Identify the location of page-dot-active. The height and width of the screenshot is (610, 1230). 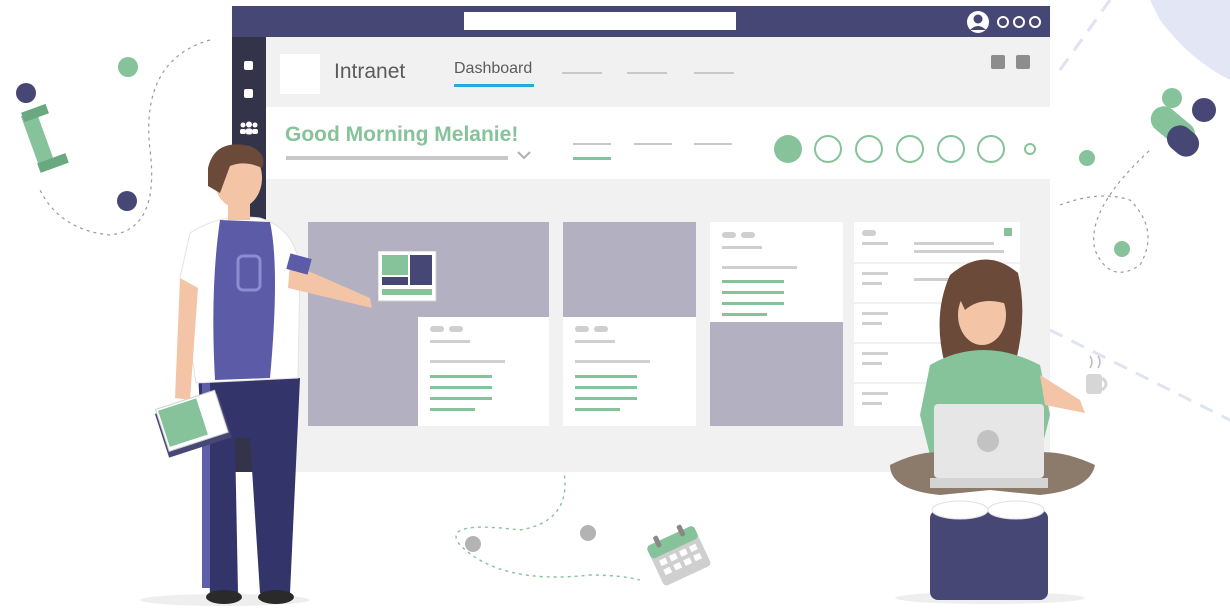
(788, 149).